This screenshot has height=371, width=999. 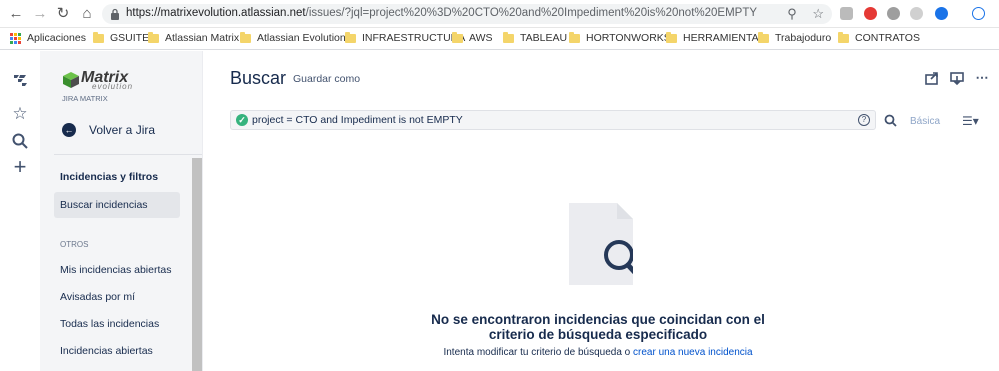 What do you see at coordinates (63, 14) in the screenshot?
I see `reload-icon: ↻` at bounding box center [63, 14].